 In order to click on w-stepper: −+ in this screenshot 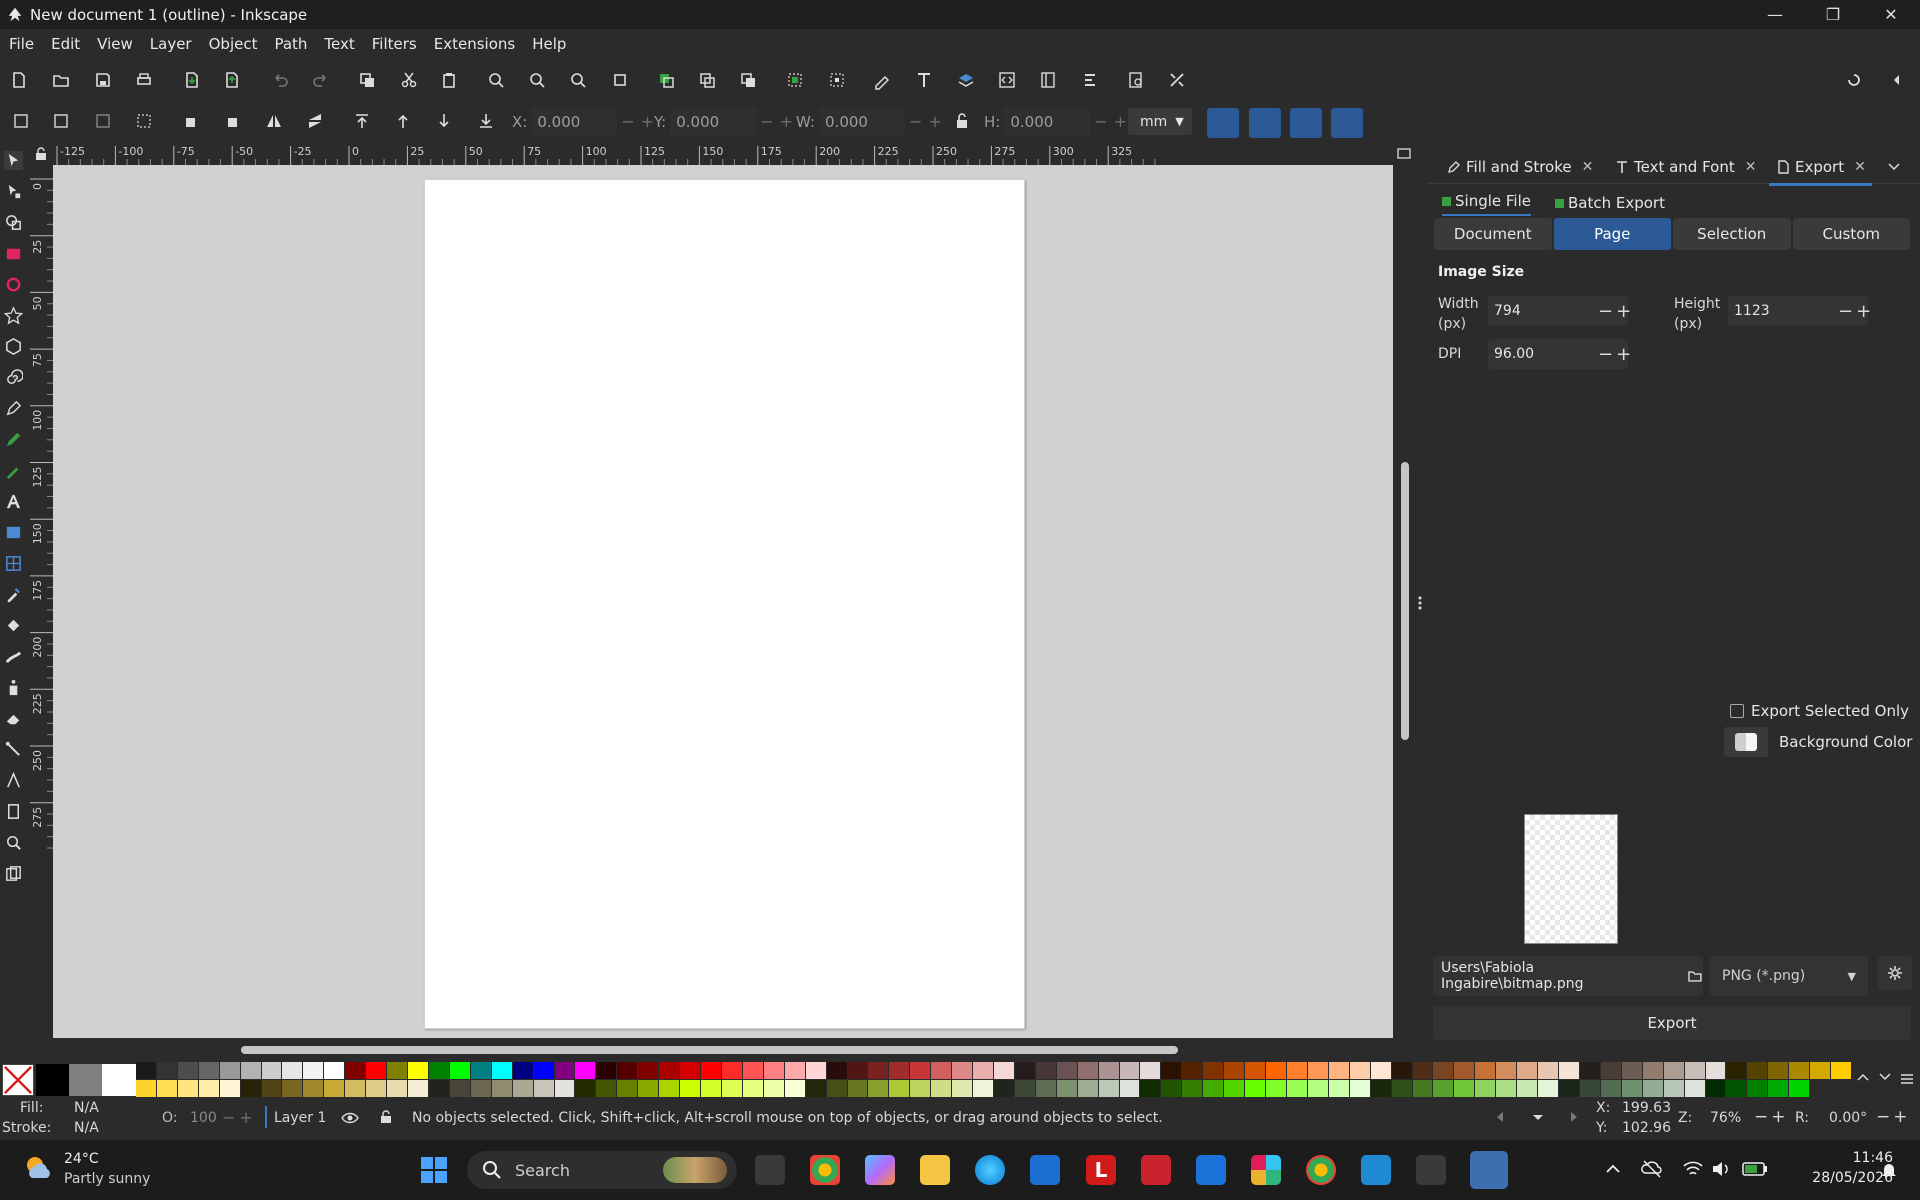, I will do `click(928, 121)`.